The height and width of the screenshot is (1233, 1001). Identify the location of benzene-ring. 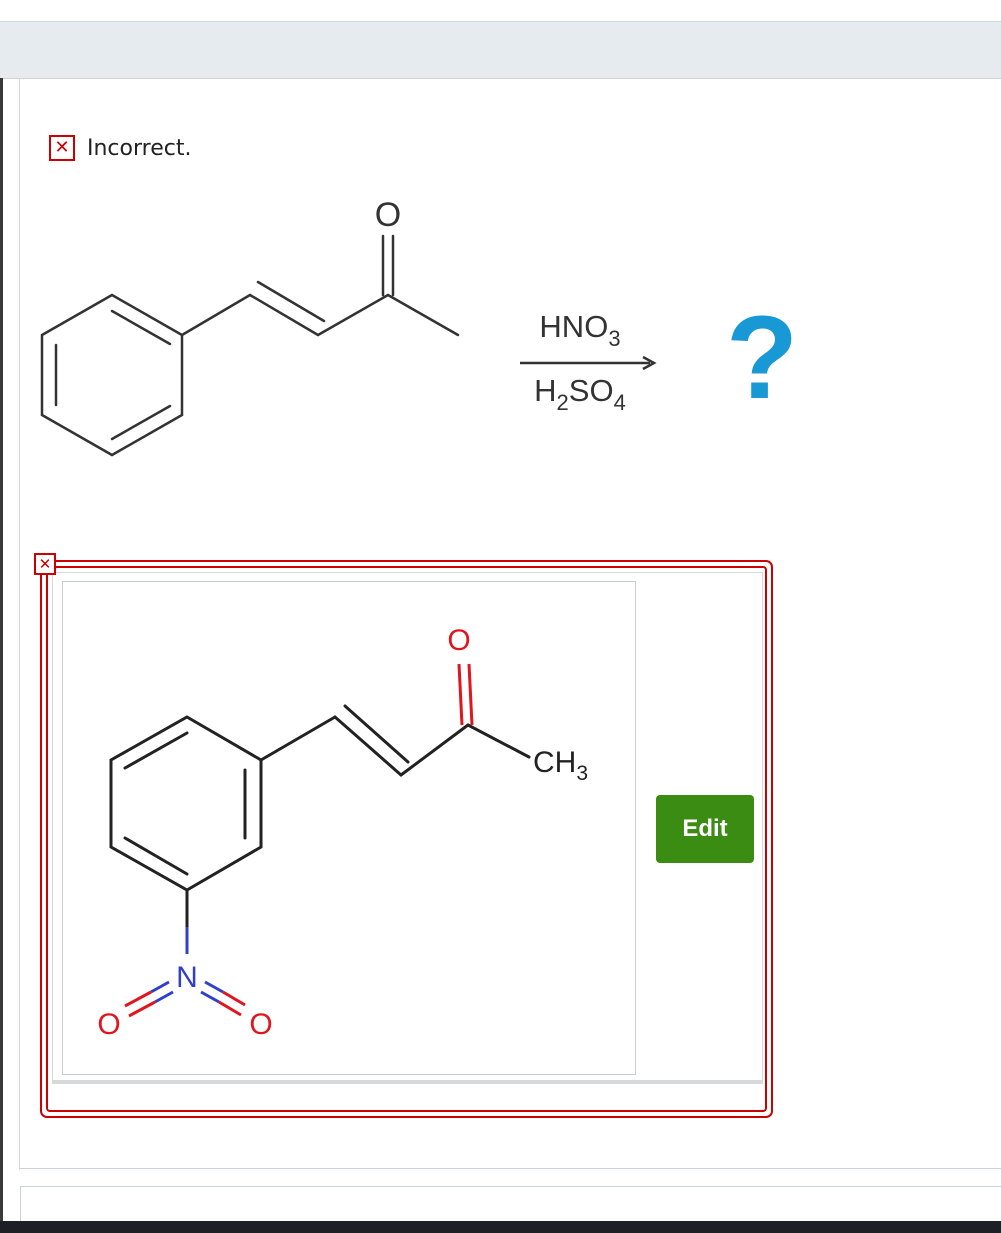
(112, 375).